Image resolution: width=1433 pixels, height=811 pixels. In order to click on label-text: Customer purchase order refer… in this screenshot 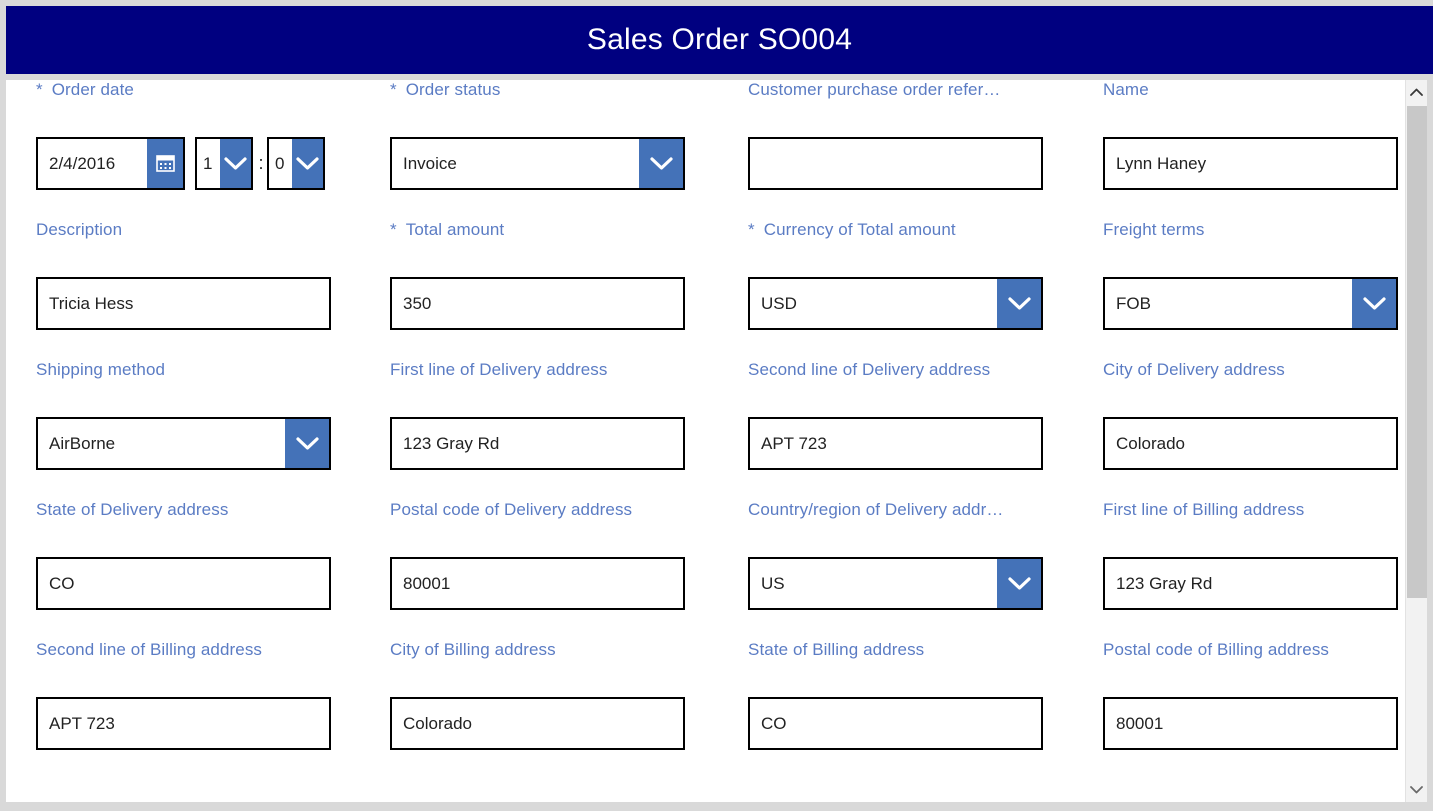, I will do `click(874, 89)`.